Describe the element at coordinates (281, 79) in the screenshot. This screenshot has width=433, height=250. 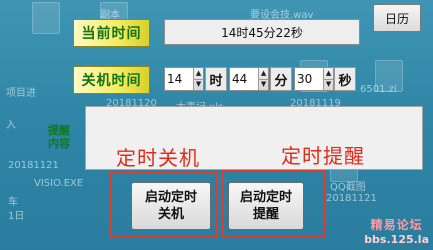
I see `minute-unit: 分` at that location.